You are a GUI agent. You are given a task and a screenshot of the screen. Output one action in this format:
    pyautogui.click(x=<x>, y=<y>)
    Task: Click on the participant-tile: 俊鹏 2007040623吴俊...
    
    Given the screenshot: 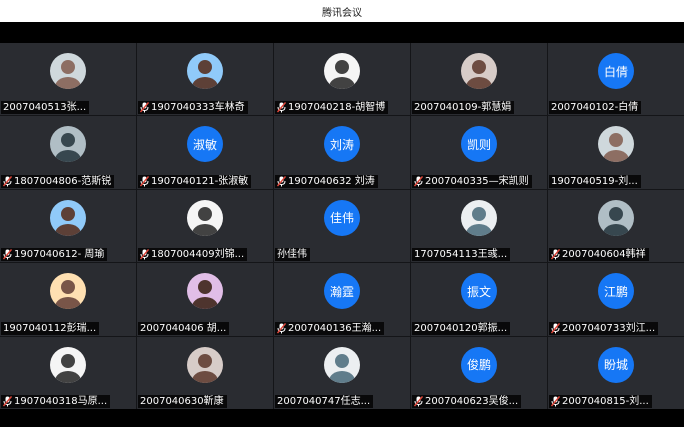 What is the action you would take?
    pyautogui.click(x=479, y=372)
    